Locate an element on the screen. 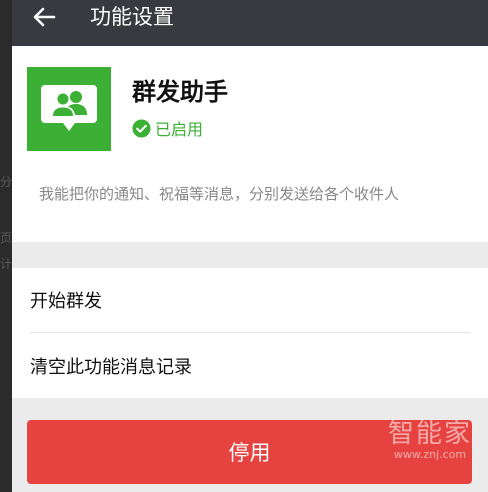 The image size is (488, 492). feature-name: 群发助手 is located at coordinates (180, 92).